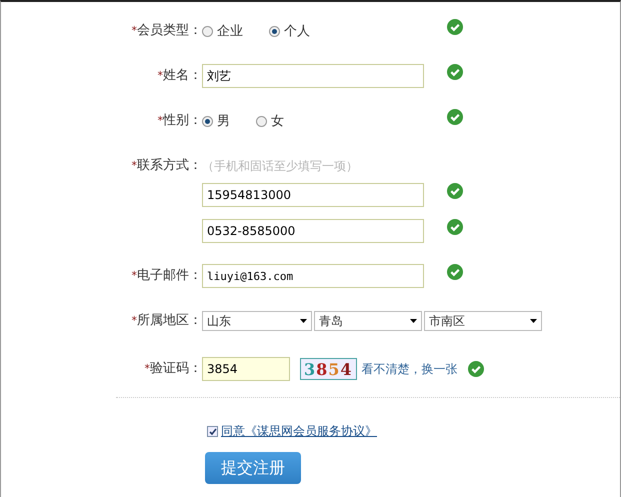 The height and width of the screenshot is (497, 621). What do you see at coordinates (173, 369) in the screenshot?
I see `field-label: *验证码：` at bounding box center [173, 369].